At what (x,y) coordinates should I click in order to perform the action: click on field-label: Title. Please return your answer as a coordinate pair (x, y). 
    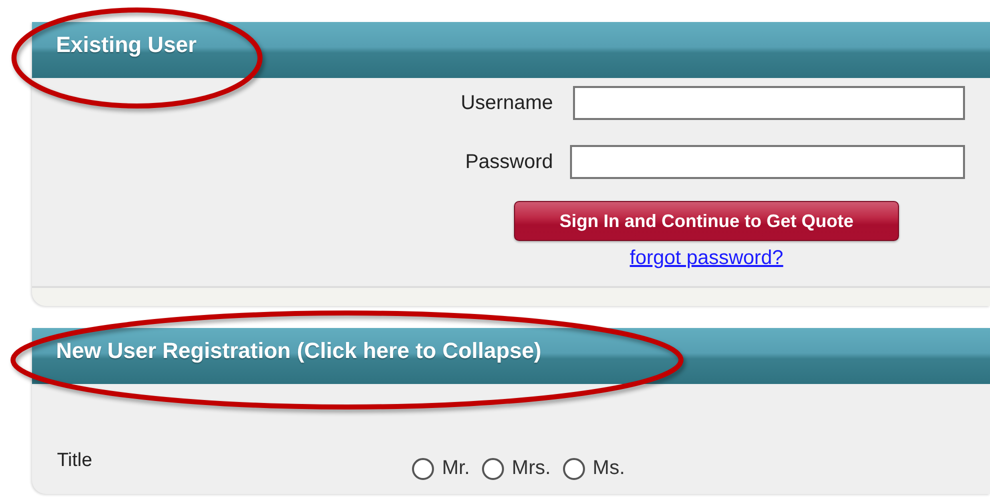
    Looking at the image, I should click on (75, 461).